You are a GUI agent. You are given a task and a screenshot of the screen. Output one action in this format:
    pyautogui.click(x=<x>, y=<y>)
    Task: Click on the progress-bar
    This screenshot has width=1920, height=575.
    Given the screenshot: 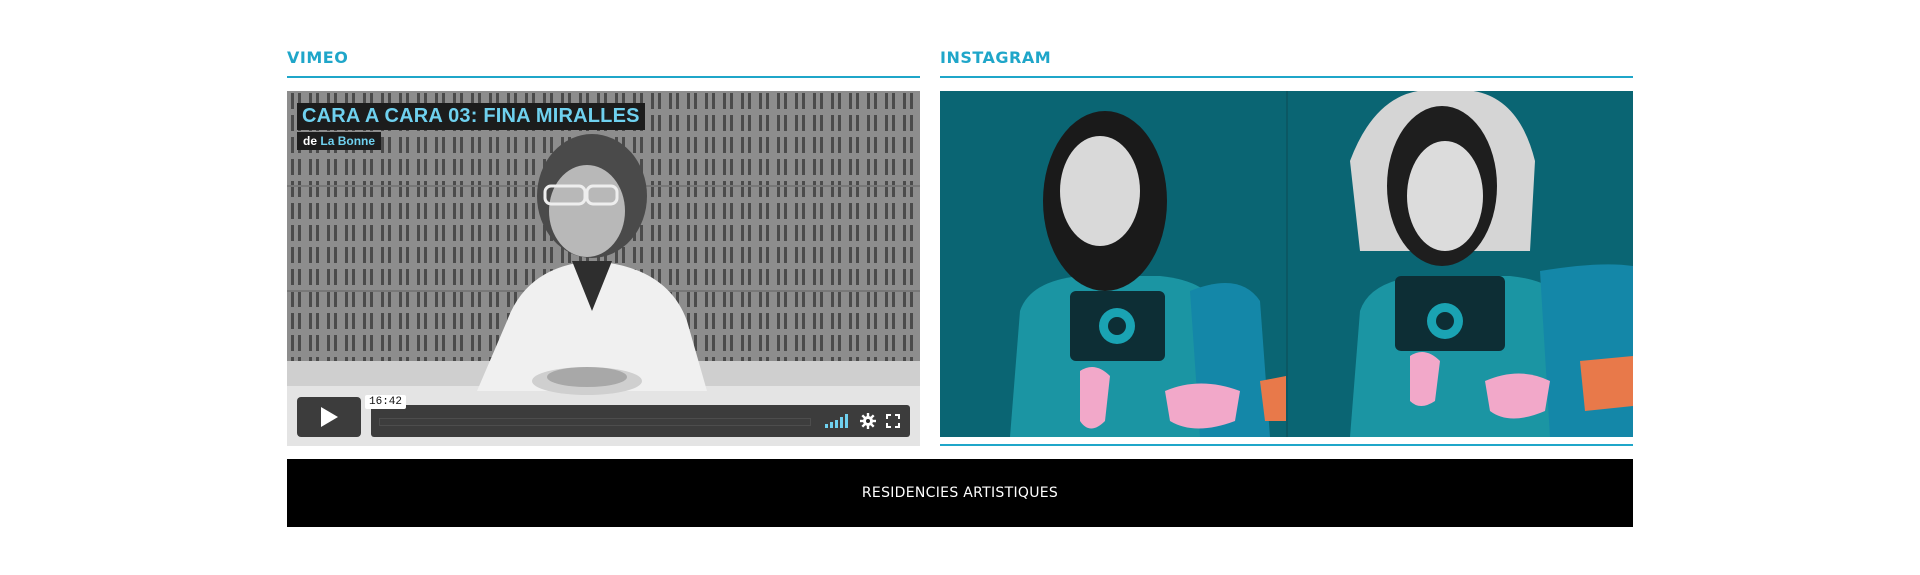 What is the action you would take?
    pyautogui.click(x=595, y=422)
    